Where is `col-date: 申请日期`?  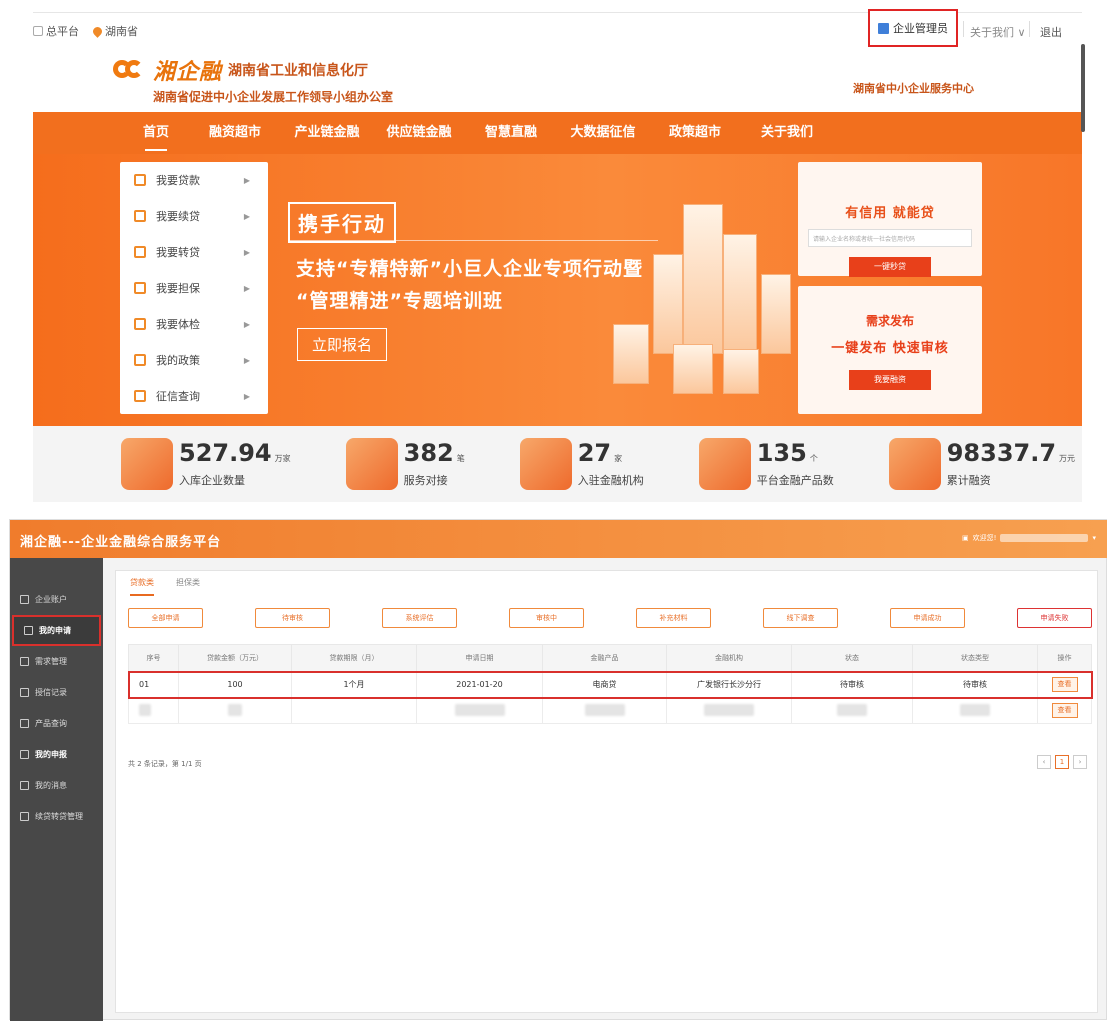
col-date: 申请日期 is located at coordinates (479, 658).